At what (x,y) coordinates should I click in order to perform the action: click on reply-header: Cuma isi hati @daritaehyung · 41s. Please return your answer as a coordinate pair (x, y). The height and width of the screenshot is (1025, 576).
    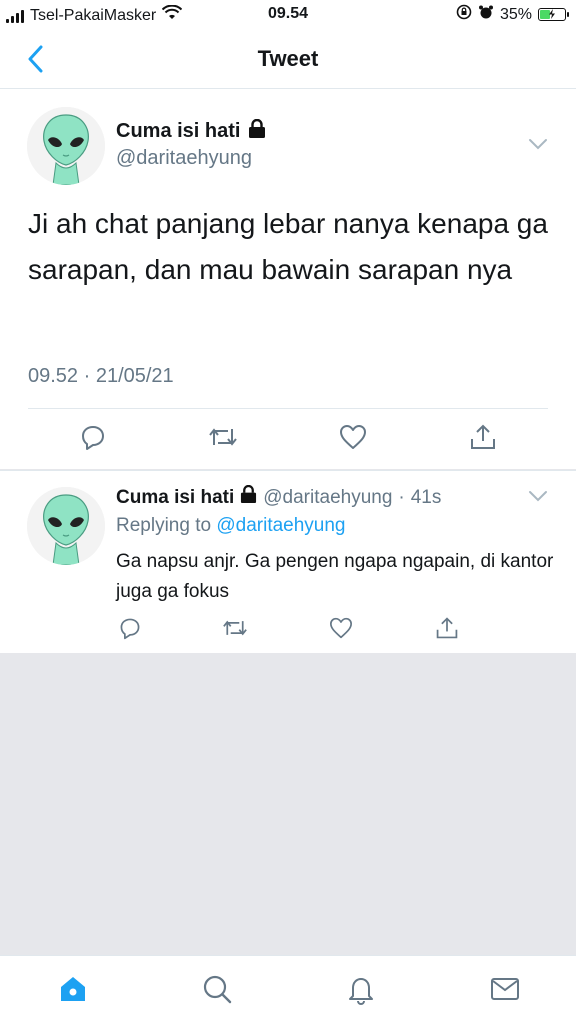
    Looking at the image, I should click on (279, 497).